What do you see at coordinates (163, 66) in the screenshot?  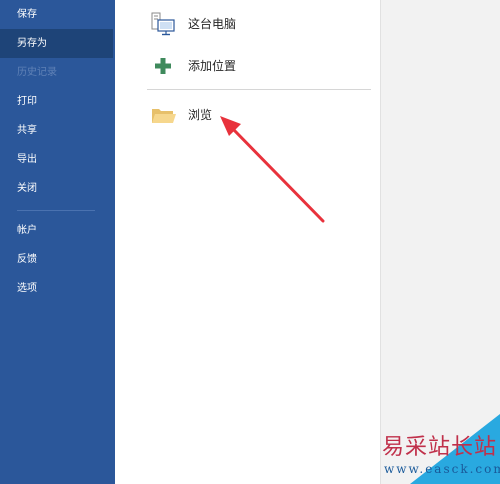 I see `plus-icon` at bounding box center [163, 66].